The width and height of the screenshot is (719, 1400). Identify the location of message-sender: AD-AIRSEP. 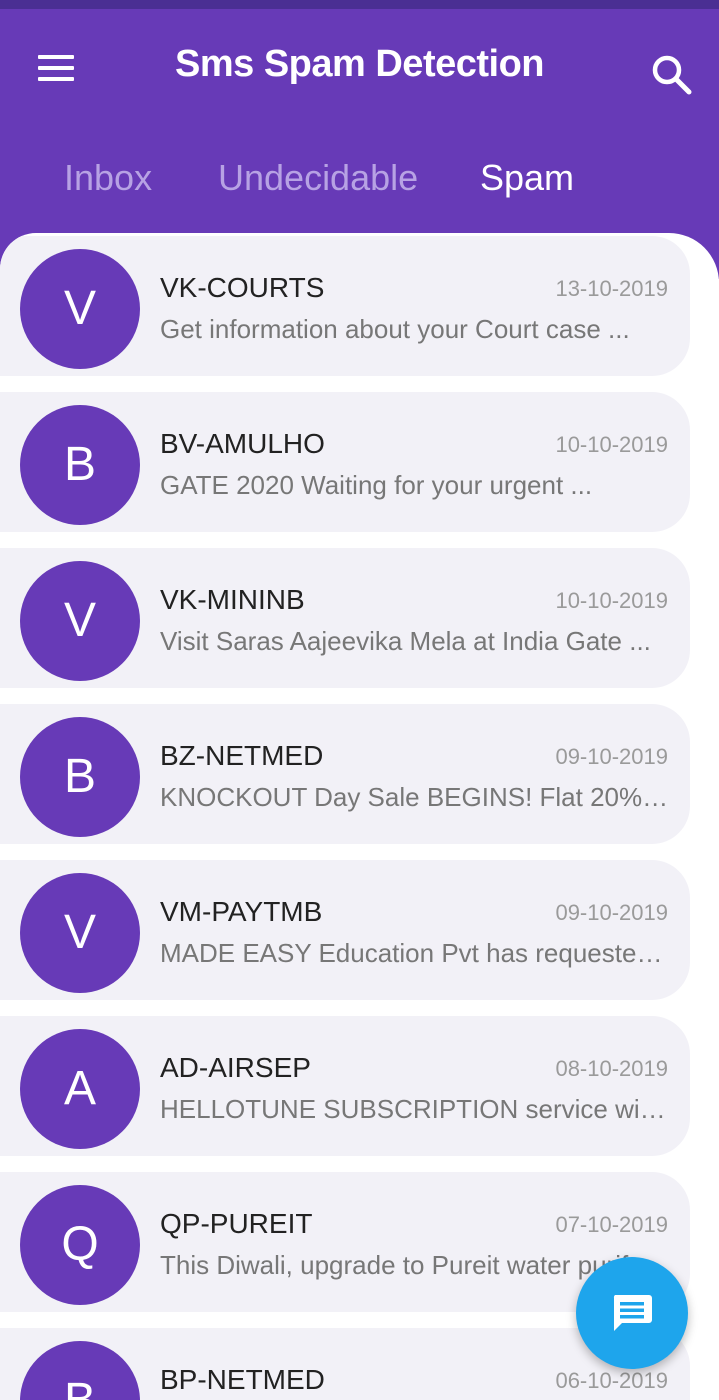
(235, 1067).